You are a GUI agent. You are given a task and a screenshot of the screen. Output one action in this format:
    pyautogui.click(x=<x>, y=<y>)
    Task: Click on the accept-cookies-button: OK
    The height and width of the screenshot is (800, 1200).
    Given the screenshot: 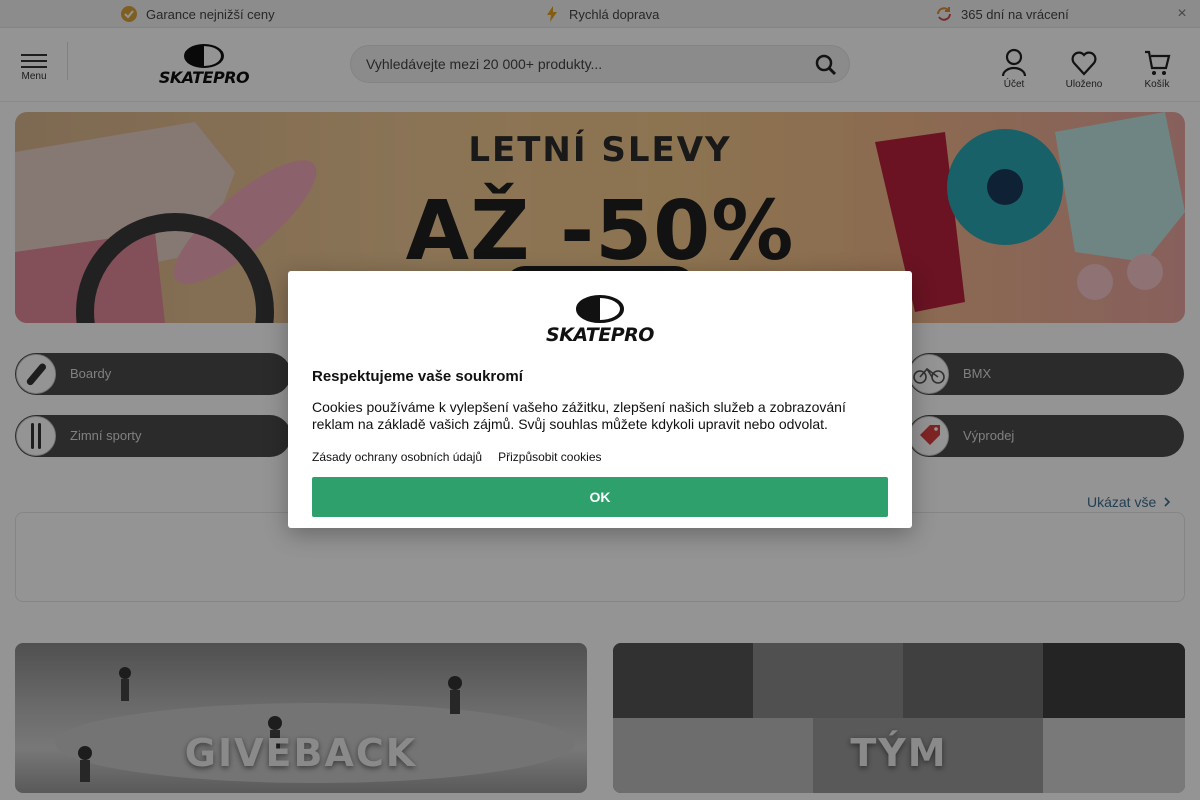 What is the action you would take?
    pyautogui.click(x=600, y=497)
    